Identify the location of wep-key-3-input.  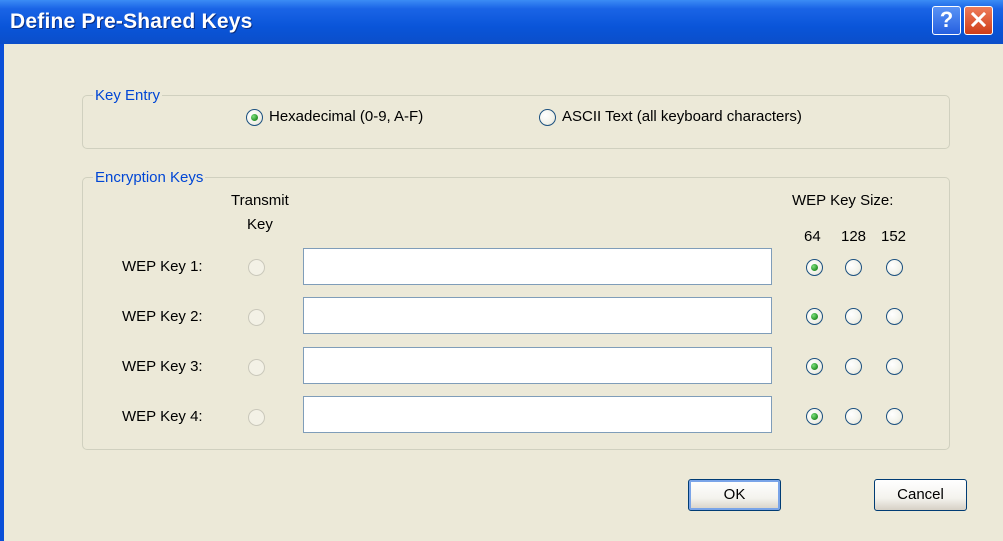
(537, 365).